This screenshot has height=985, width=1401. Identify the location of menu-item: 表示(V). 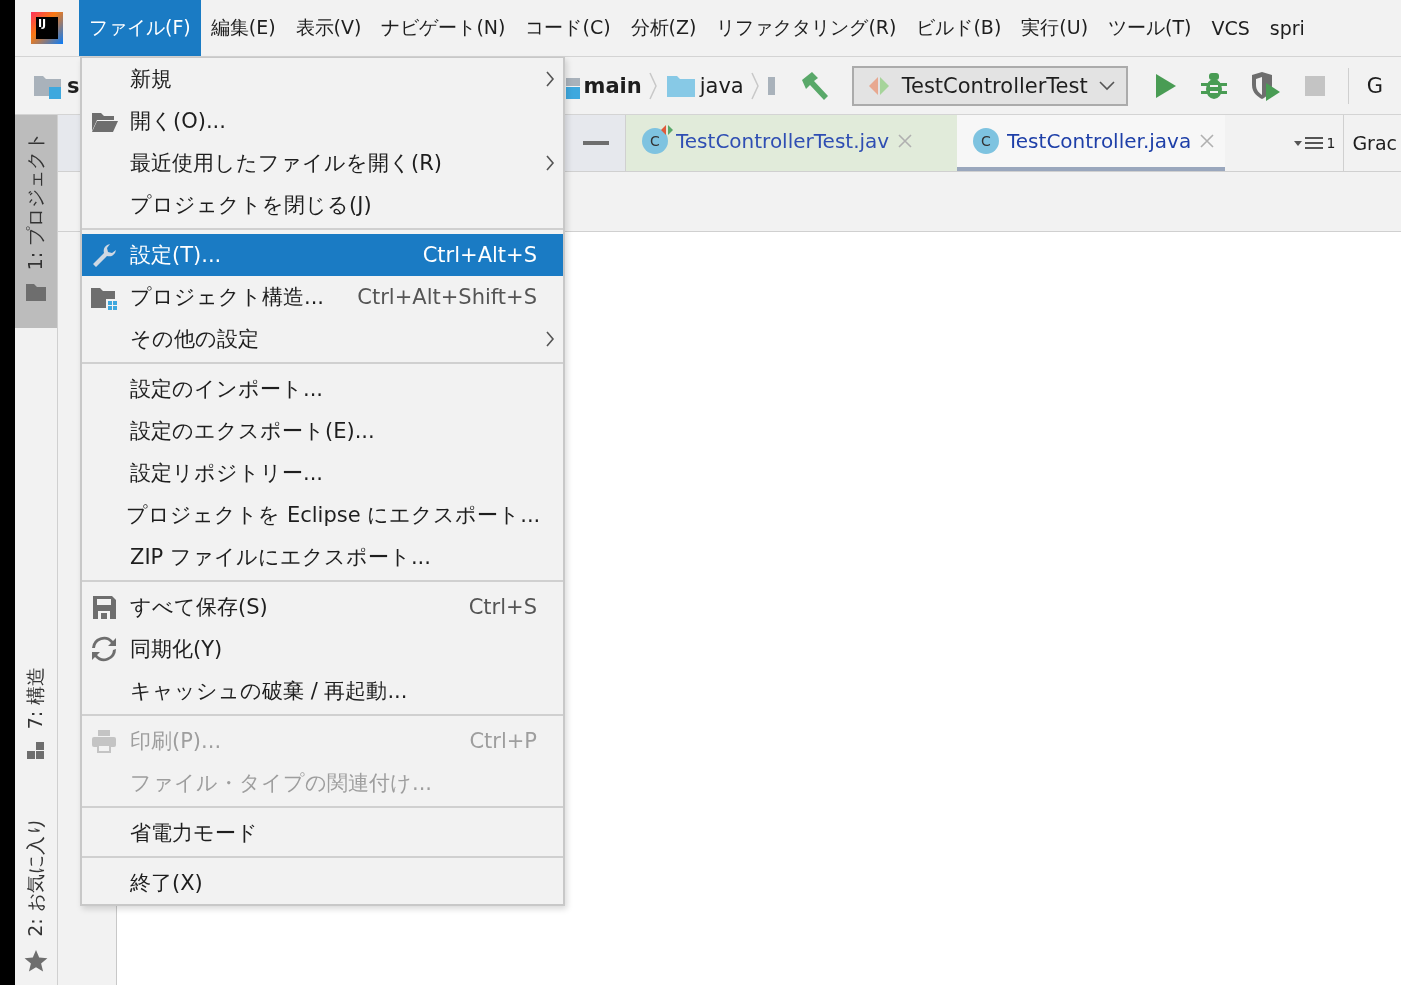
(328, 28).